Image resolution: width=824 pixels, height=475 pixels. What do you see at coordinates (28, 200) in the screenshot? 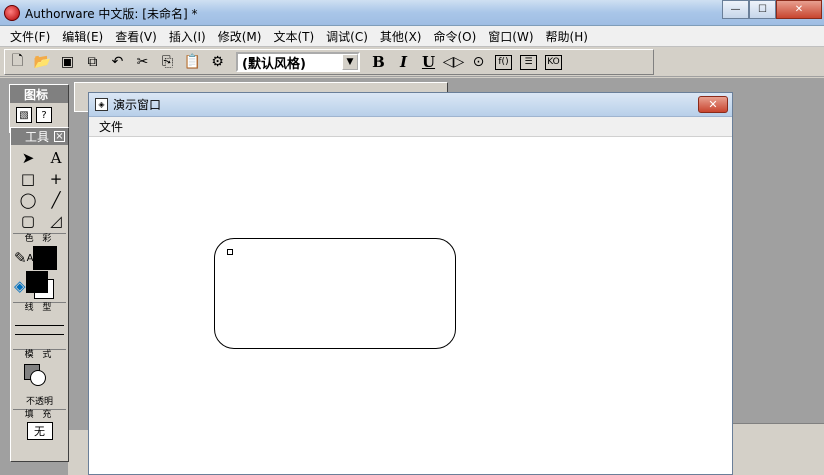
I see `ellipse-tool-icon: ◯` at bounding box center [28, 200].